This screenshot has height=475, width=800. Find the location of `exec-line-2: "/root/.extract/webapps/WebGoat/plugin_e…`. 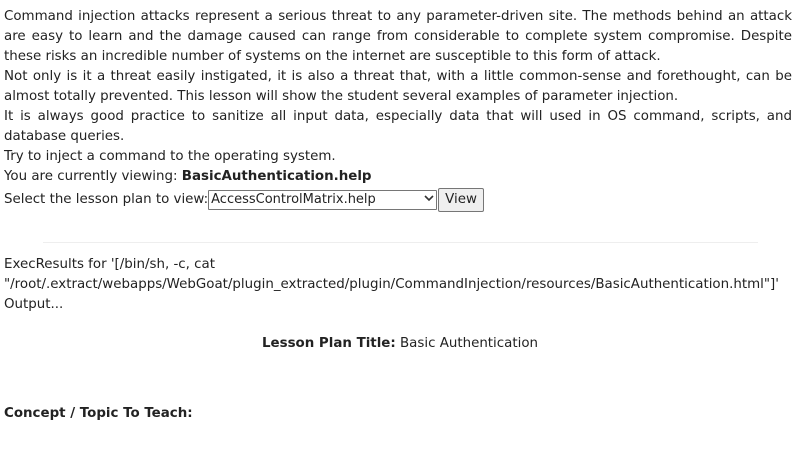

exec-line-2: "/root/.extract/webapps/WebGoat/plugin_e… is located at coordinates (391, 284).